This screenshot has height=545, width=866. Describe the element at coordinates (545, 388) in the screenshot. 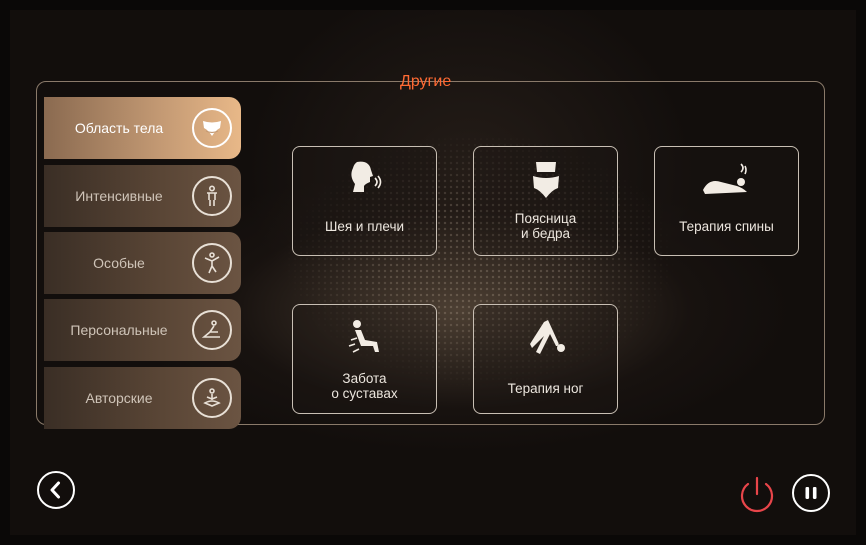

I see `program-label: Терапия ног` at that location.